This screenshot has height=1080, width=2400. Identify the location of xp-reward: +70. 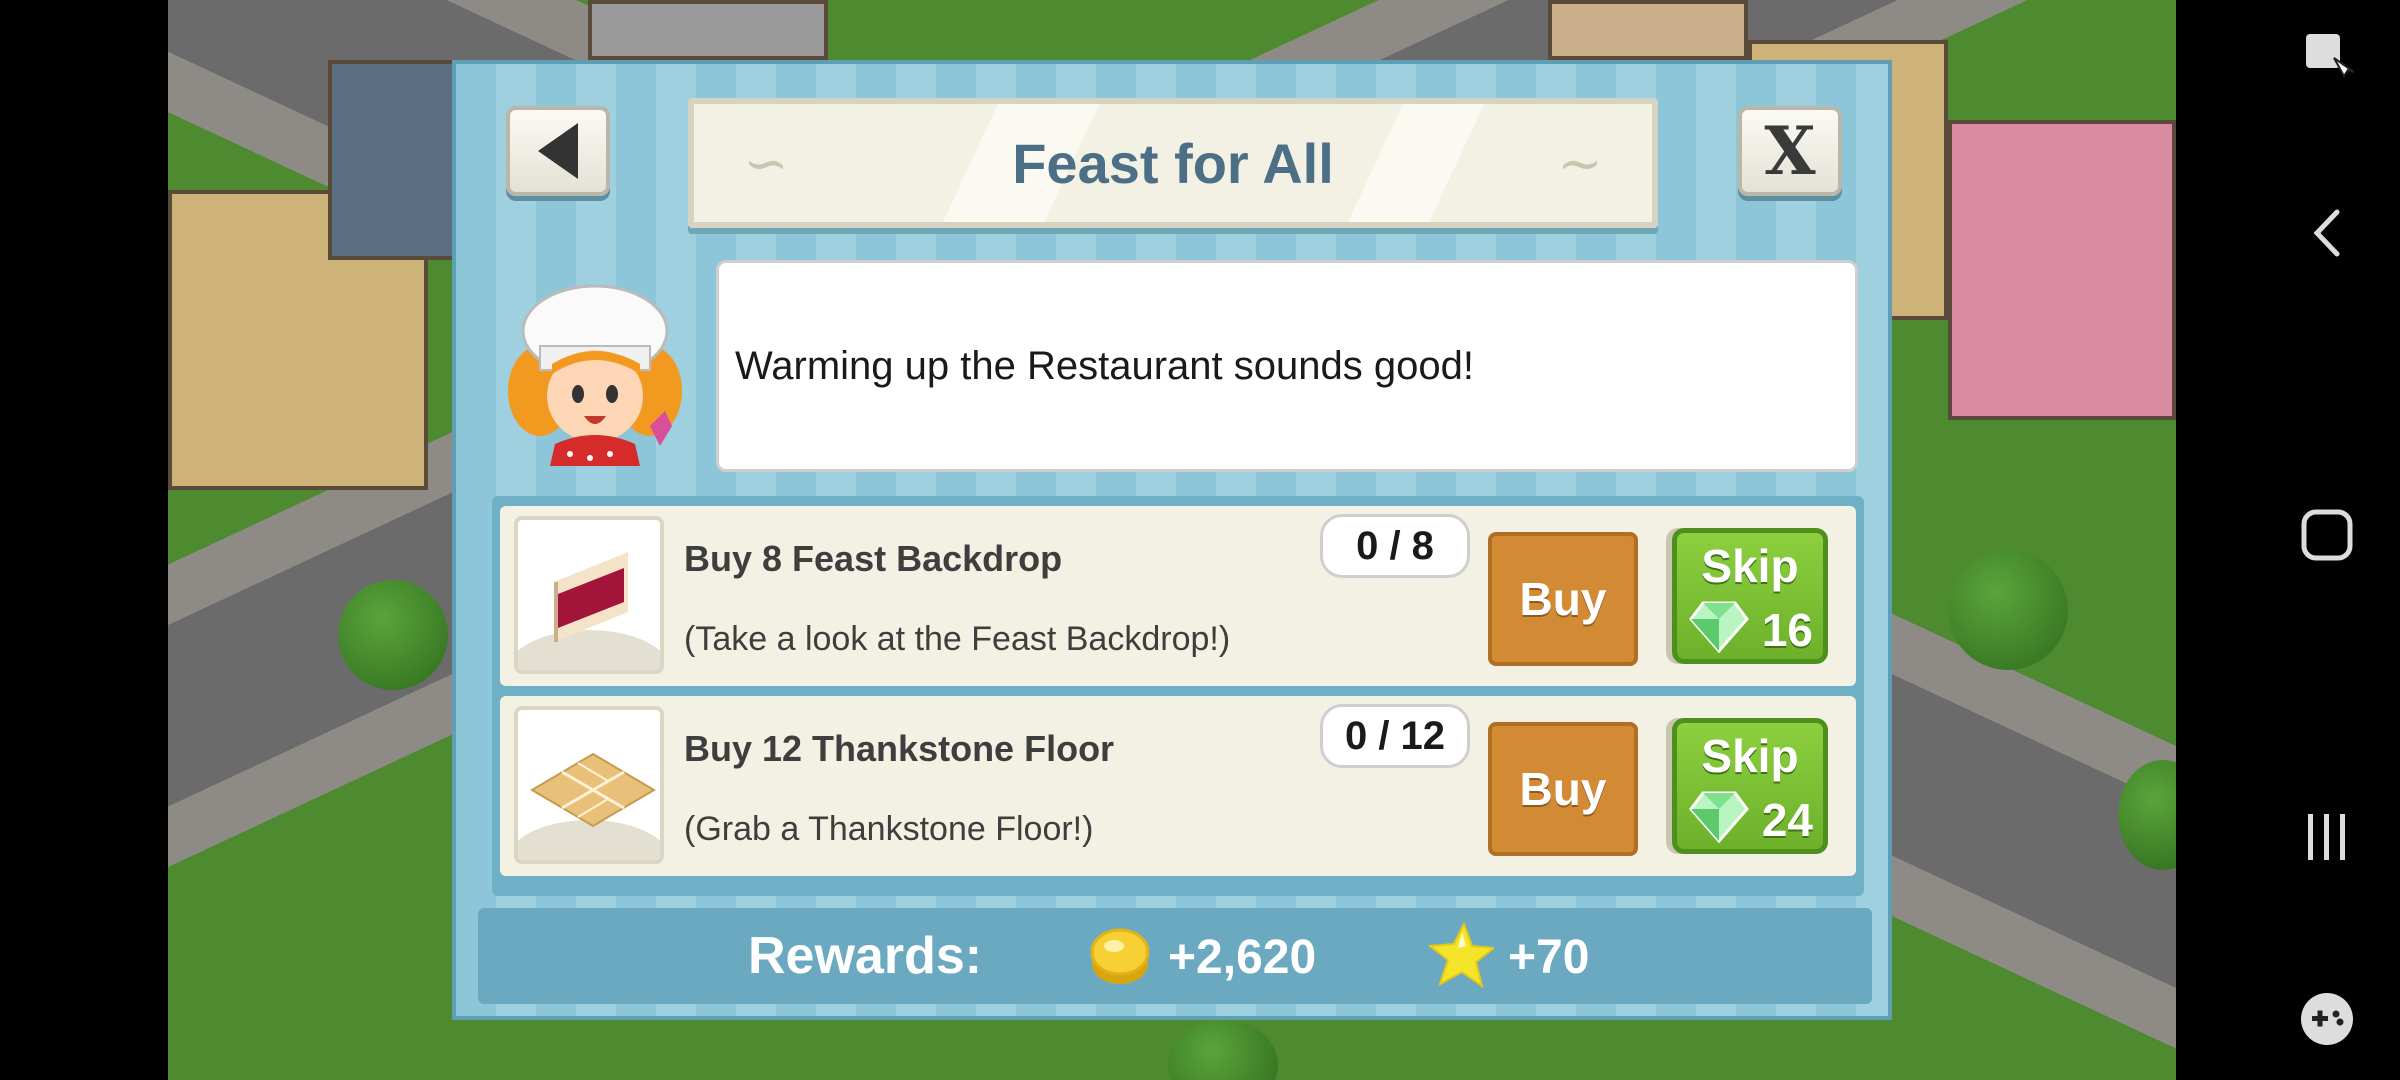
(1549, 957).